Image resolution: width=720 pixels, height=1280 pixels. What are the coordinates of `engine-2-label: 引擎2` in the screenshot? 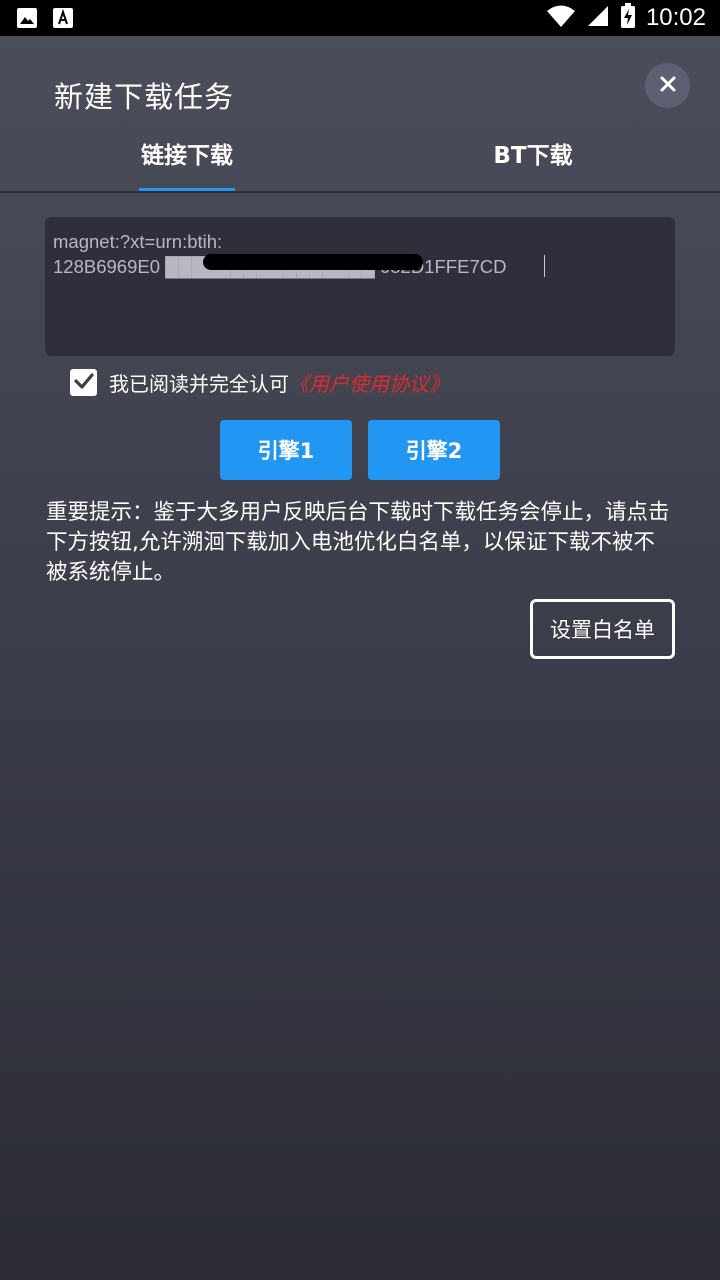 It's located at (434, 451).